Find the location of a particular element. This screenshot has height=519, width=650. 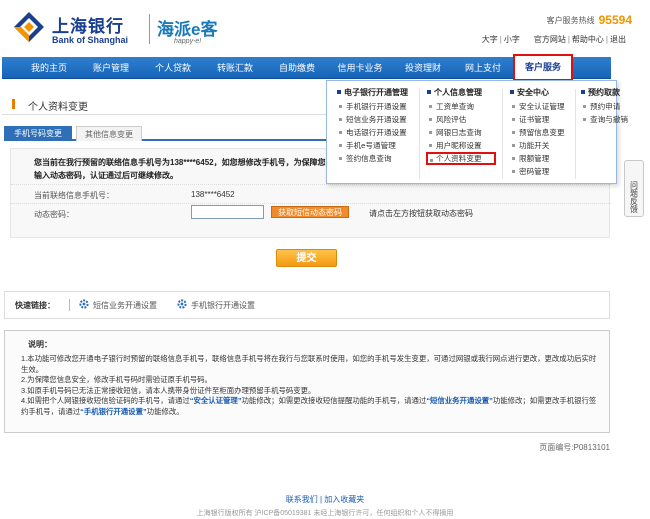

sub-brand-cn: 海派e客 is located at coordinates (187, 29).